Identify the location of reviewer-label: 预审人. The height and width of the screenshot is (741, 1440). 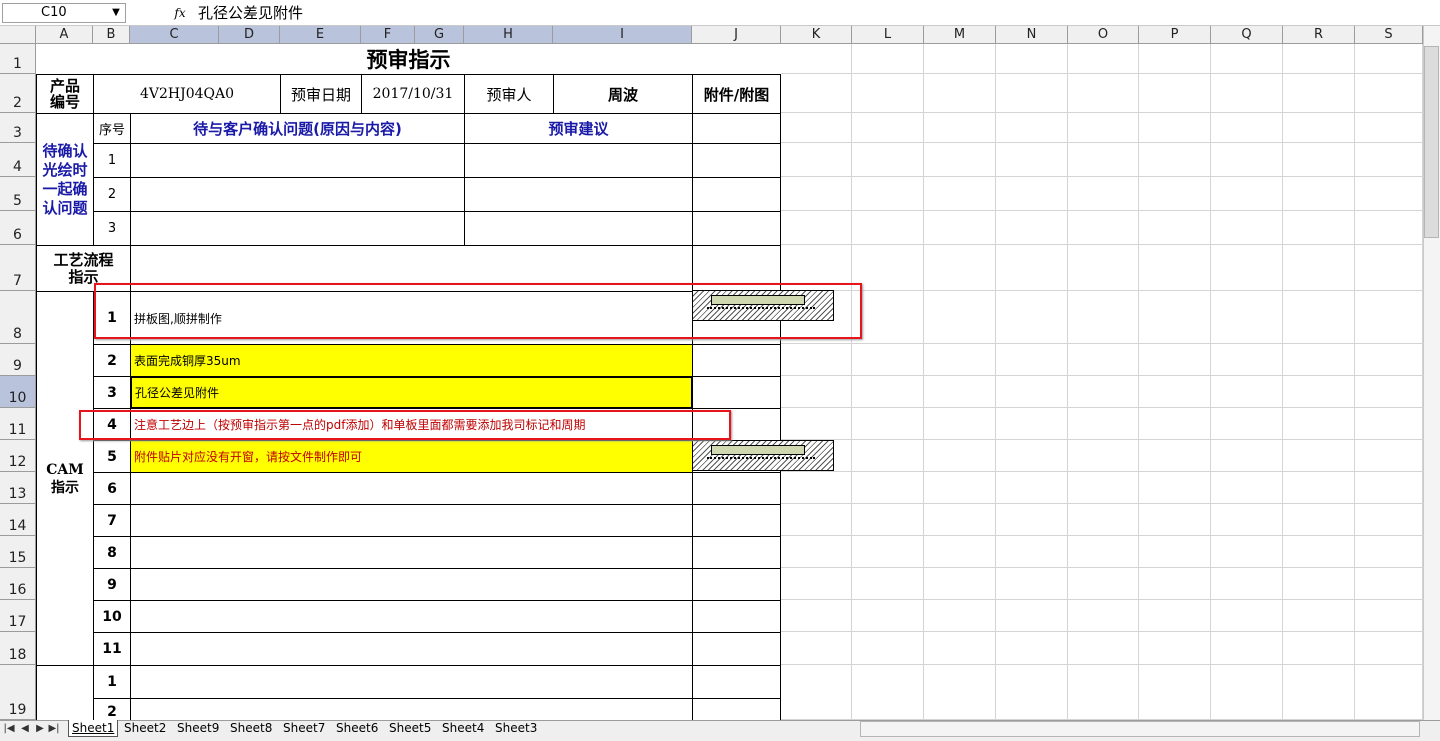
(509, 94).